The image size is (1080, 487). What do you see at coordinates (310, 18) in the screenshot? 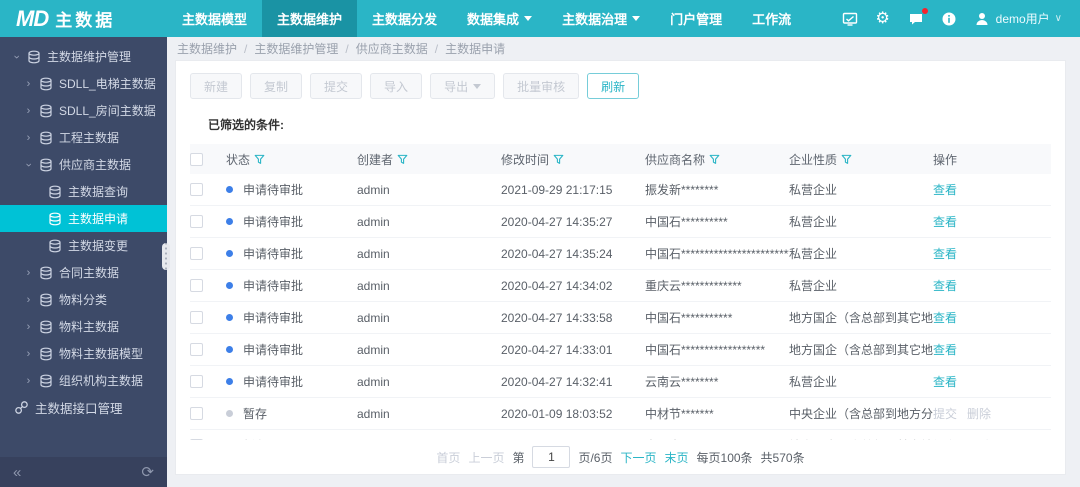
I see `nav-item-master-data-maintenance: 主数据维护` at bounding box center [310, 18].